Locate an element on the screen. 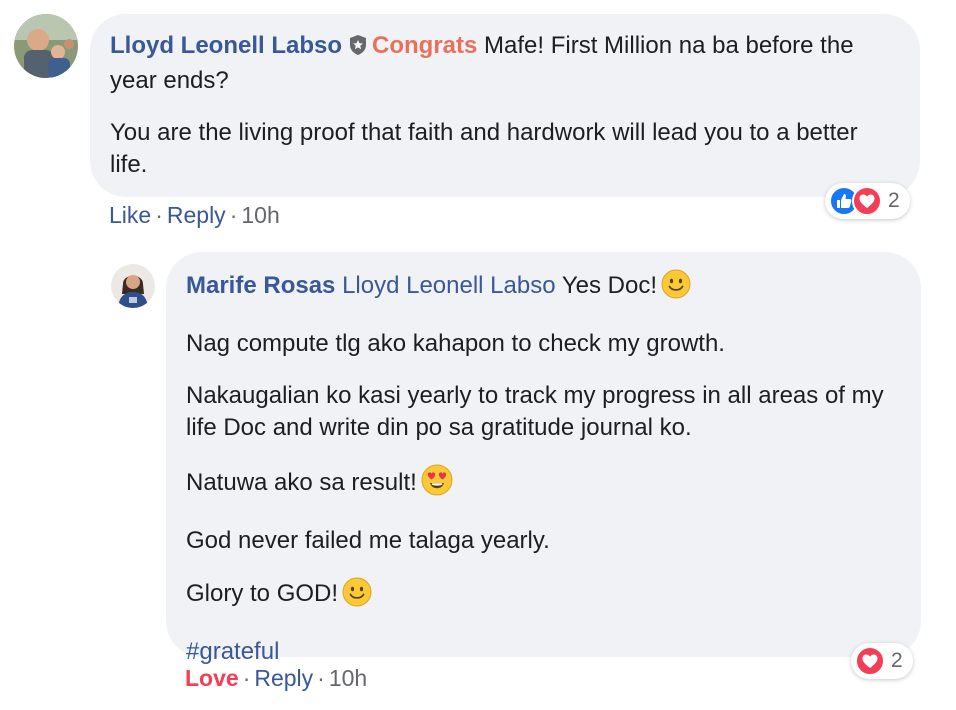  reply-avatar is located at coordinates (133, 286).